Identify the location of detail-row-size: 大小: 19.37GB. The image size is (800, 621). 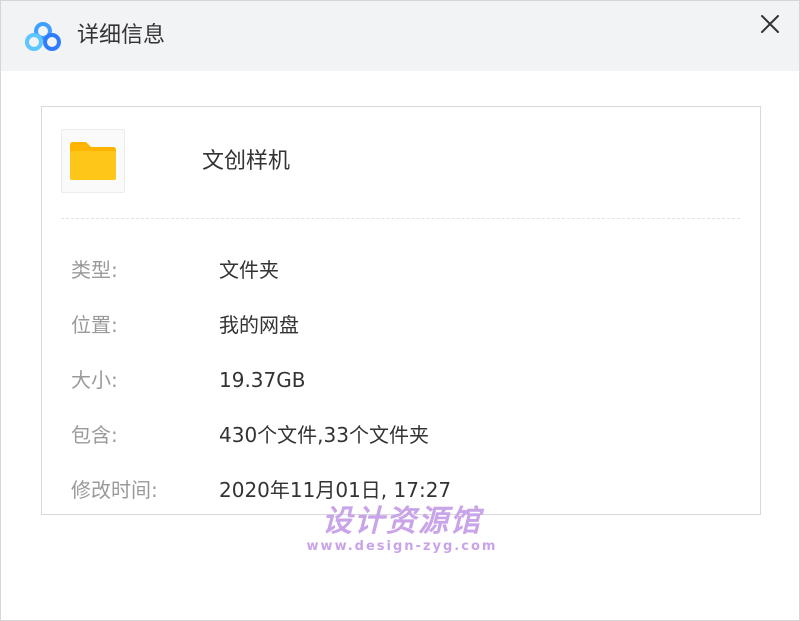
(401, 380).